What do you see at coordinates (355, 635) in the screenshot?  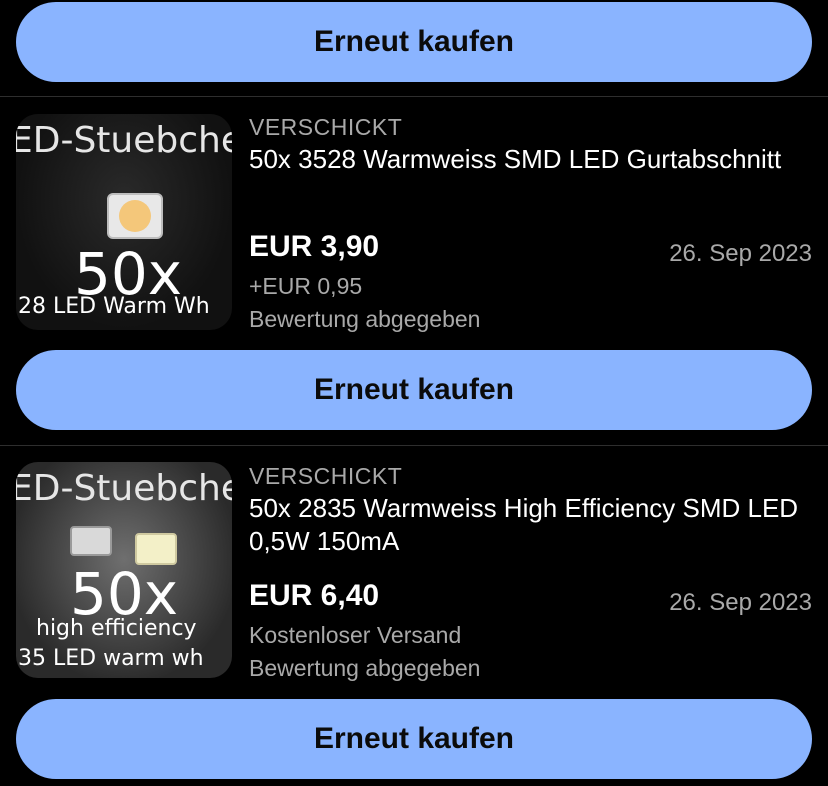 I see `shipping-cost: Kostenloser Versand` at bounding box center [355, 635].